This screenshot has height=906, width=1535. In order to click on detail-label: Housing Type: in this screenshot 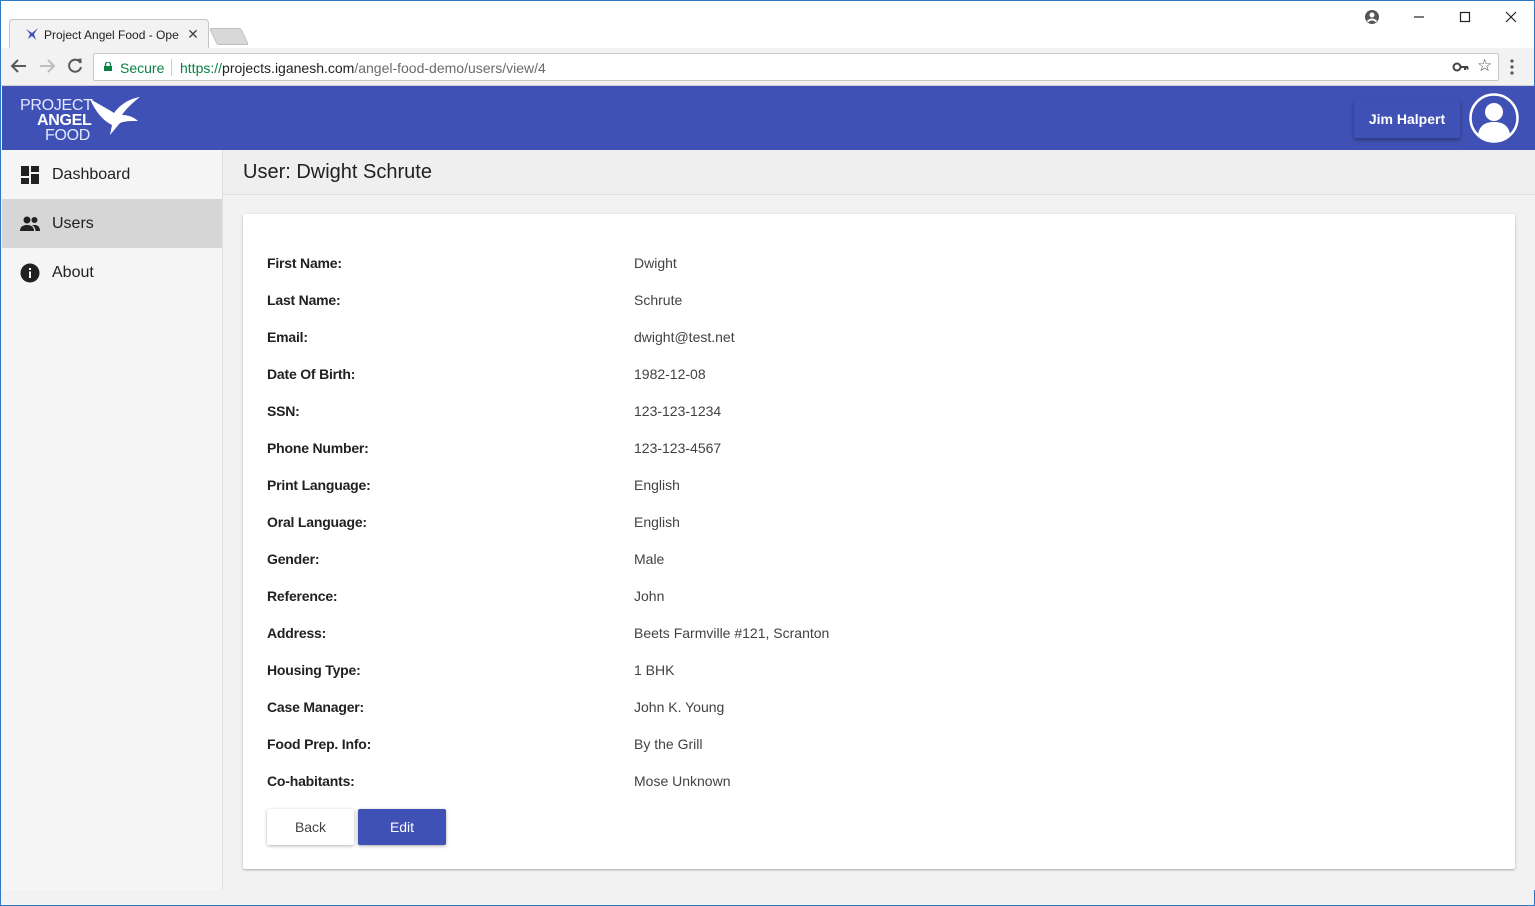, I will do `click(314, 669)`.